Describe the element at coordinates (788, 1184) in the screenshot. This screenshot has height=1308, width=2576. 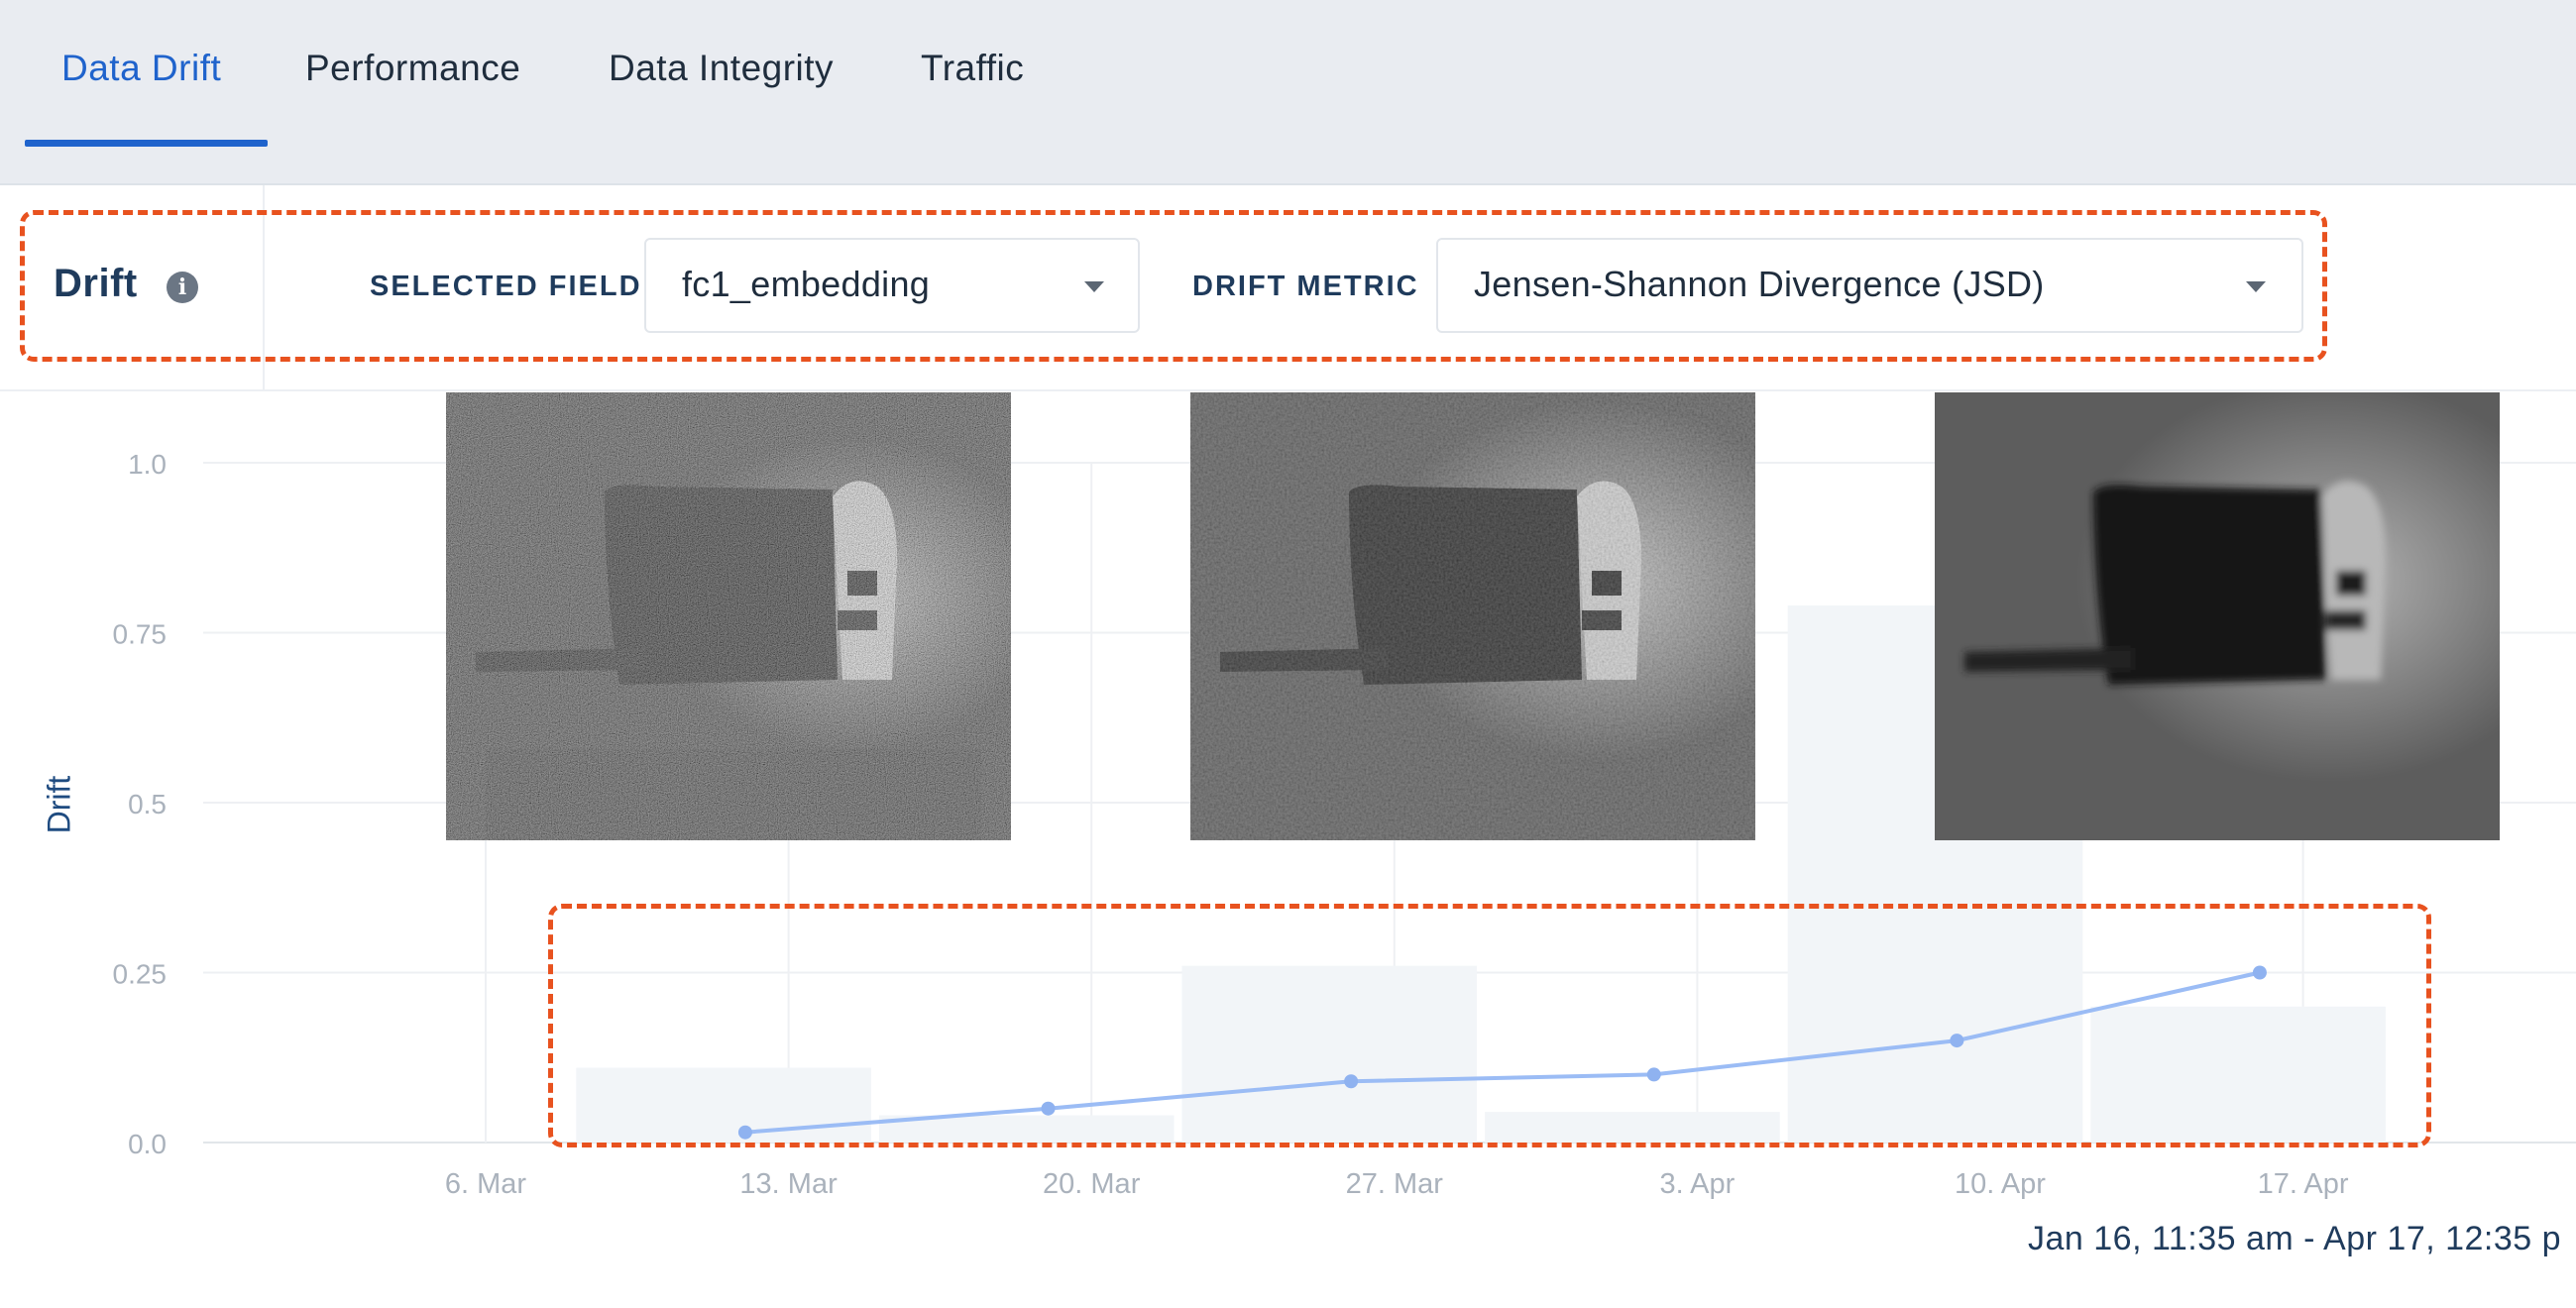
I see `x-tick-label: 13. Mar` at that location.